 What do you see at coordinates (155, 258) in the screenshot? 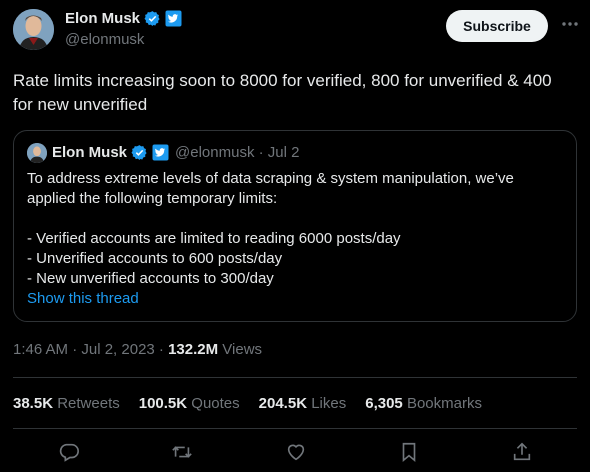
I see `quote-line: - Unverified accounts to 600 posts/day` at bounding box center [155, 258].